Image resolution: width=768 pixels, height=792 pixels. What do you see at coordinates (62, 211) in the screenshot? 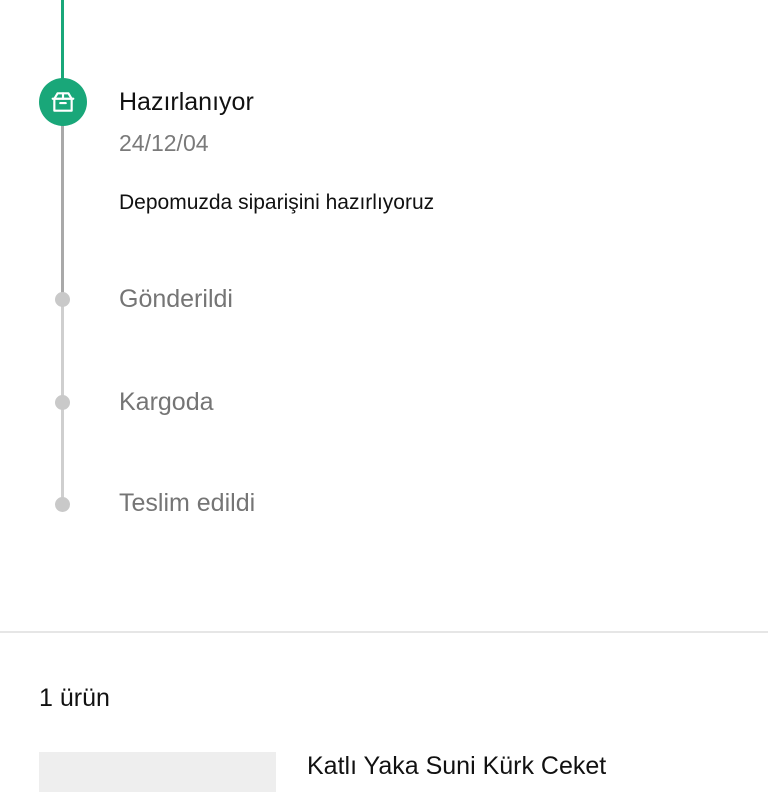
I see `timeline-current-line` at bounding box center [62, 211].